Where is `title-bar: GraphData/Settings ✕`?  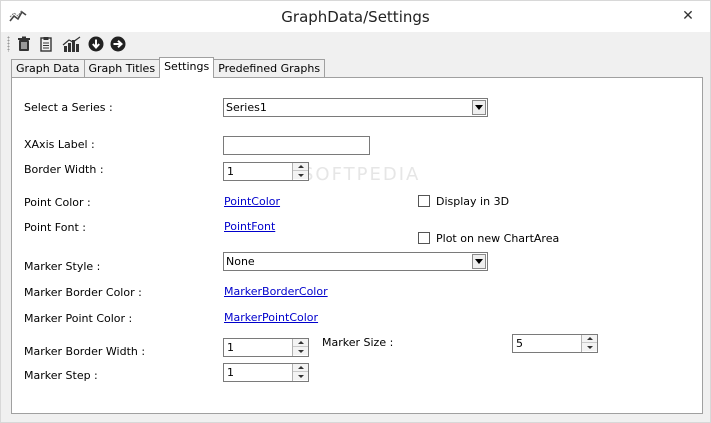 title-bar: GraphData/Settings ✕ is located at coordinates (355, 16).